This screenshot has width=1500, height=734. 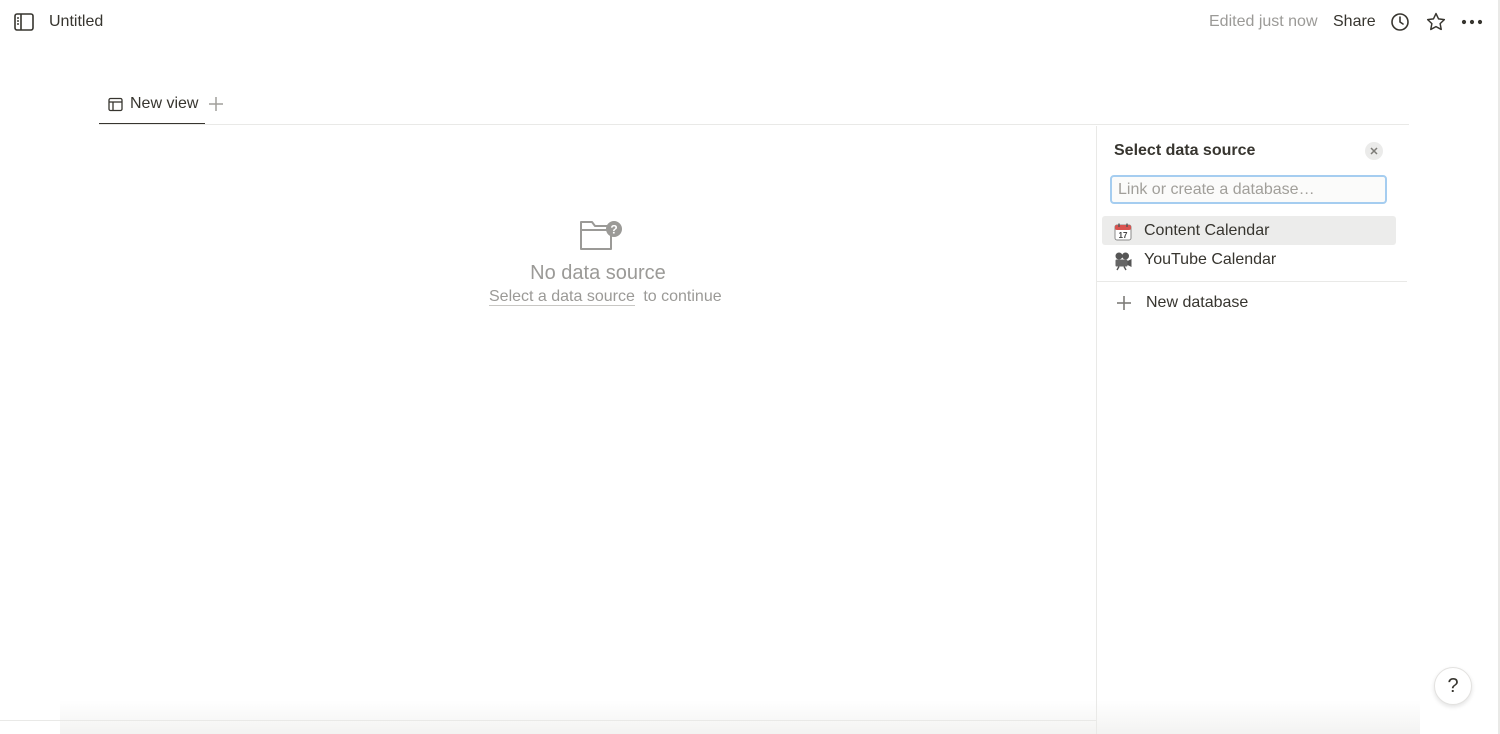 What do you see at coordinates (1354, 22) in the screenshot?
I see `share-button: Share` at bounding box center [1354, 22].